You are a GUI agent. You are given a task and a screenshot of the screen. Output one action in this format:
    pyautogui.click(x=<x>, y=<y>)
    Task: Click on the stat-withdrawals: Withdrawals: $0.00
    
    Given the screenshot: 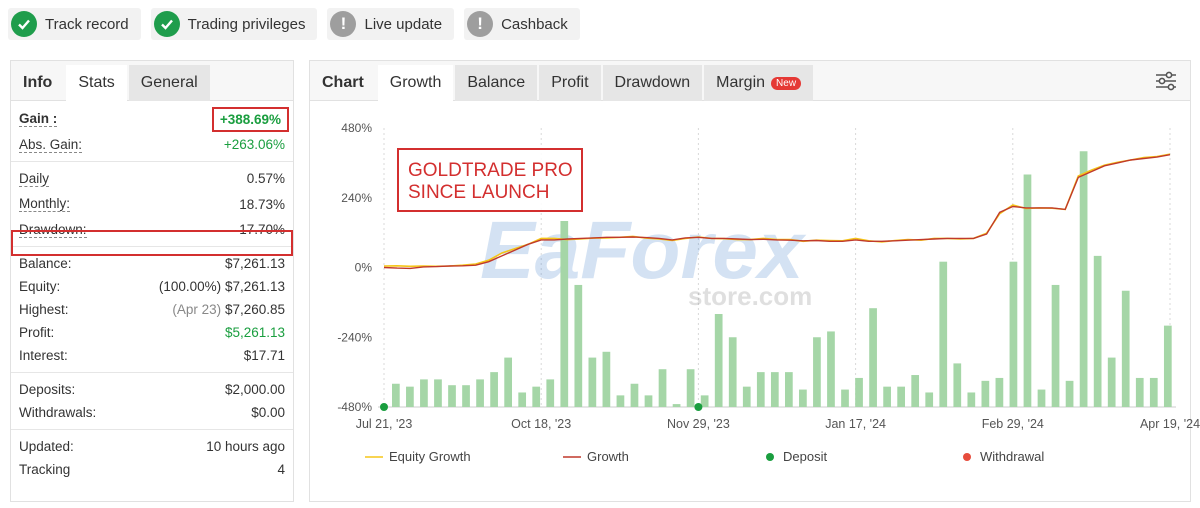 What is the action you would take?
    pyautogui.click(x=152, y=412)
    